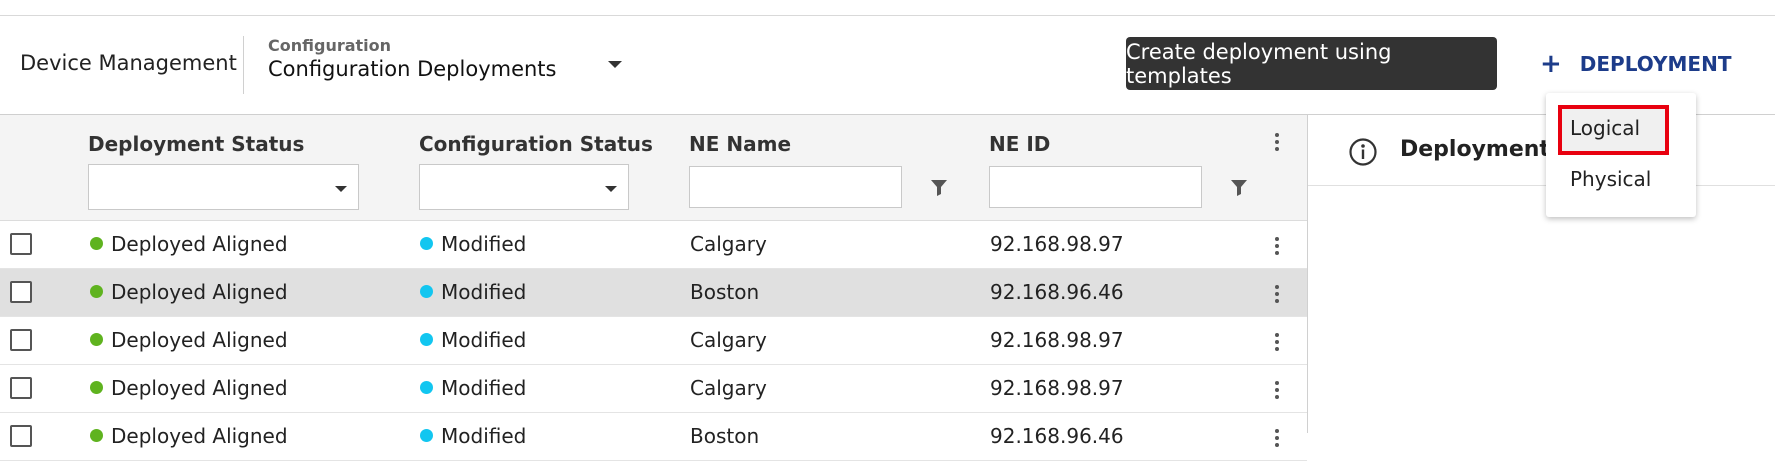 The width and height of the screenshot is (1775, 461). I want to click on add-deployment-button: + DEPLOYMENT, so click(1635, 64).